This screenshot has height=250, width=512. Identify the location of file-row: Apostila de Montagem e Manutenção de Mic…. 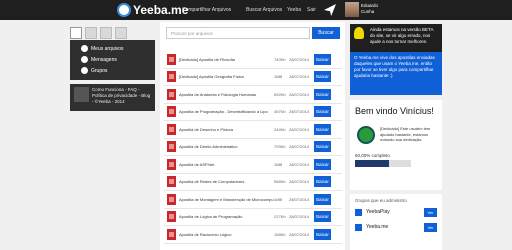
(253, 200).